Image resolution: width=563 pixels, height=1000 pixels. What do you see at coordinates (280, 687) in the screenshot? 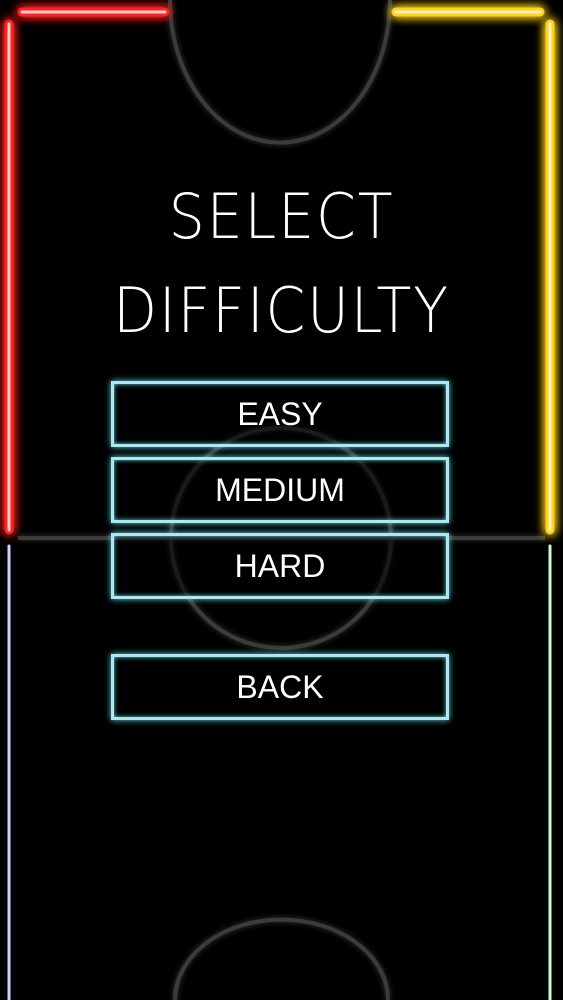
I see `back-button: BACK` at bounding box center [280, 687].